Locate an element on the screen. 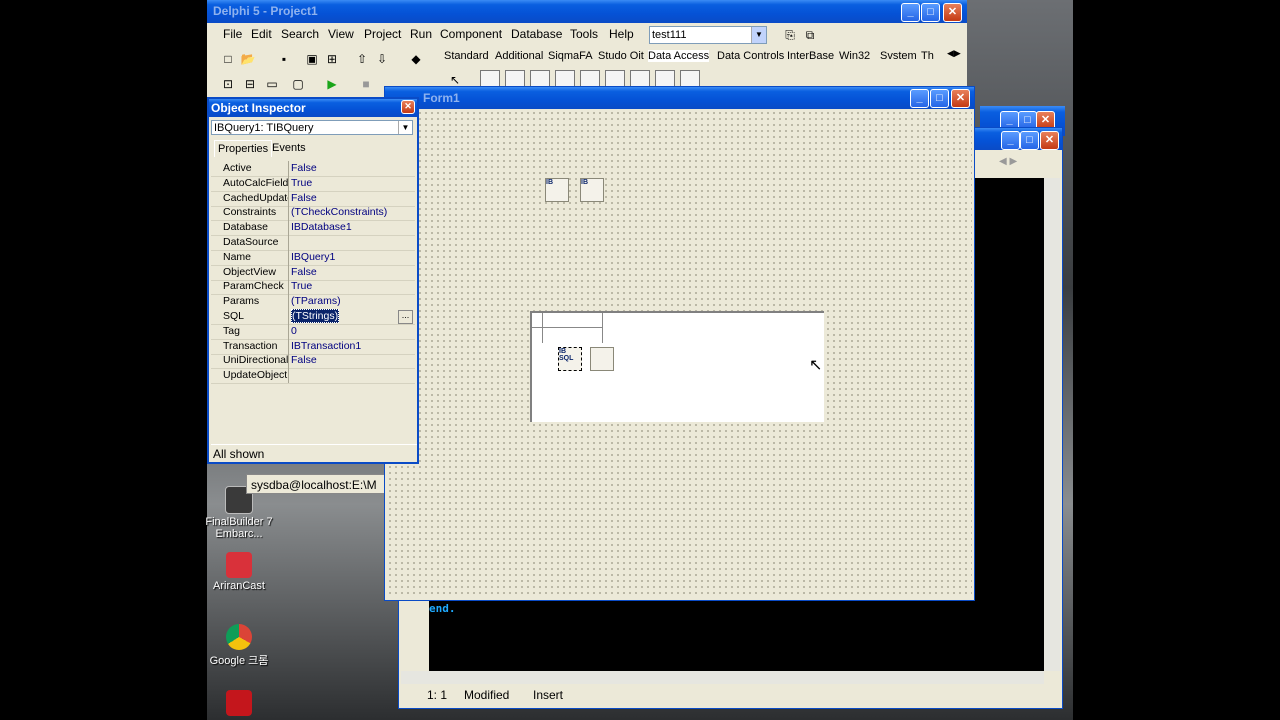 The height and width of the screenshot is (720, 1280). palette-tab-win32: Win32 is located at coordinates (854, 56).